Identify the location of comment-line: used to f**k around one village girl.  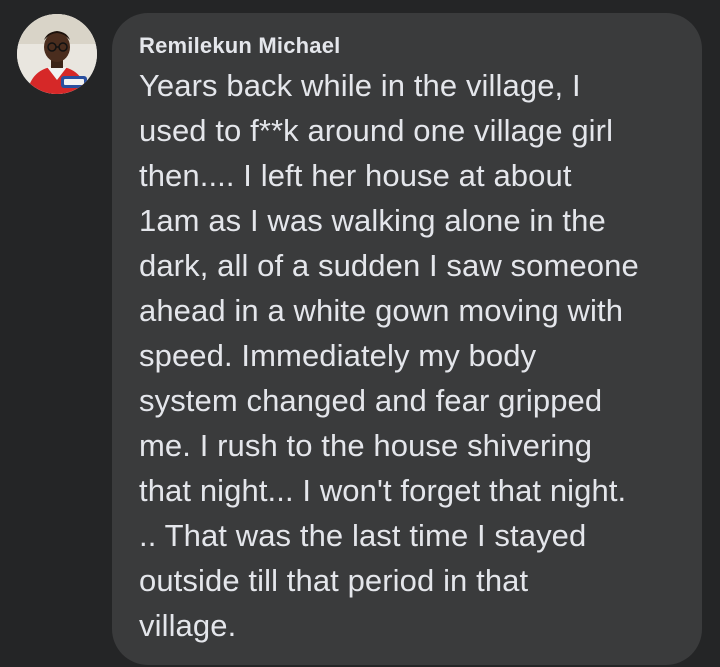
(376, 130).